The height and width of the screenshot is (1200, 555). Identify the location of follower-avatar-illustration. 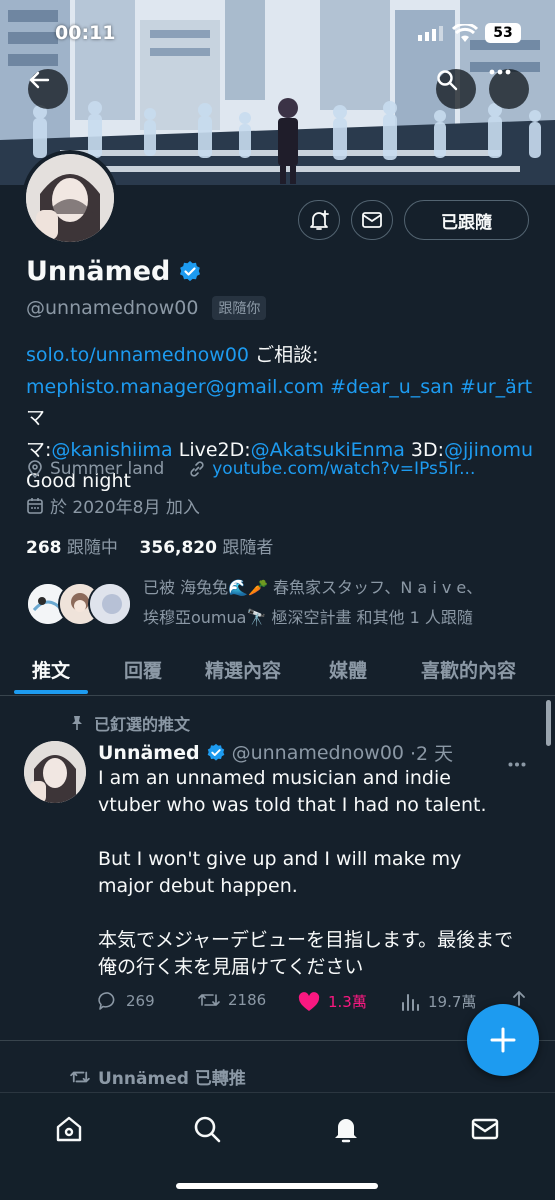
(110, 604).